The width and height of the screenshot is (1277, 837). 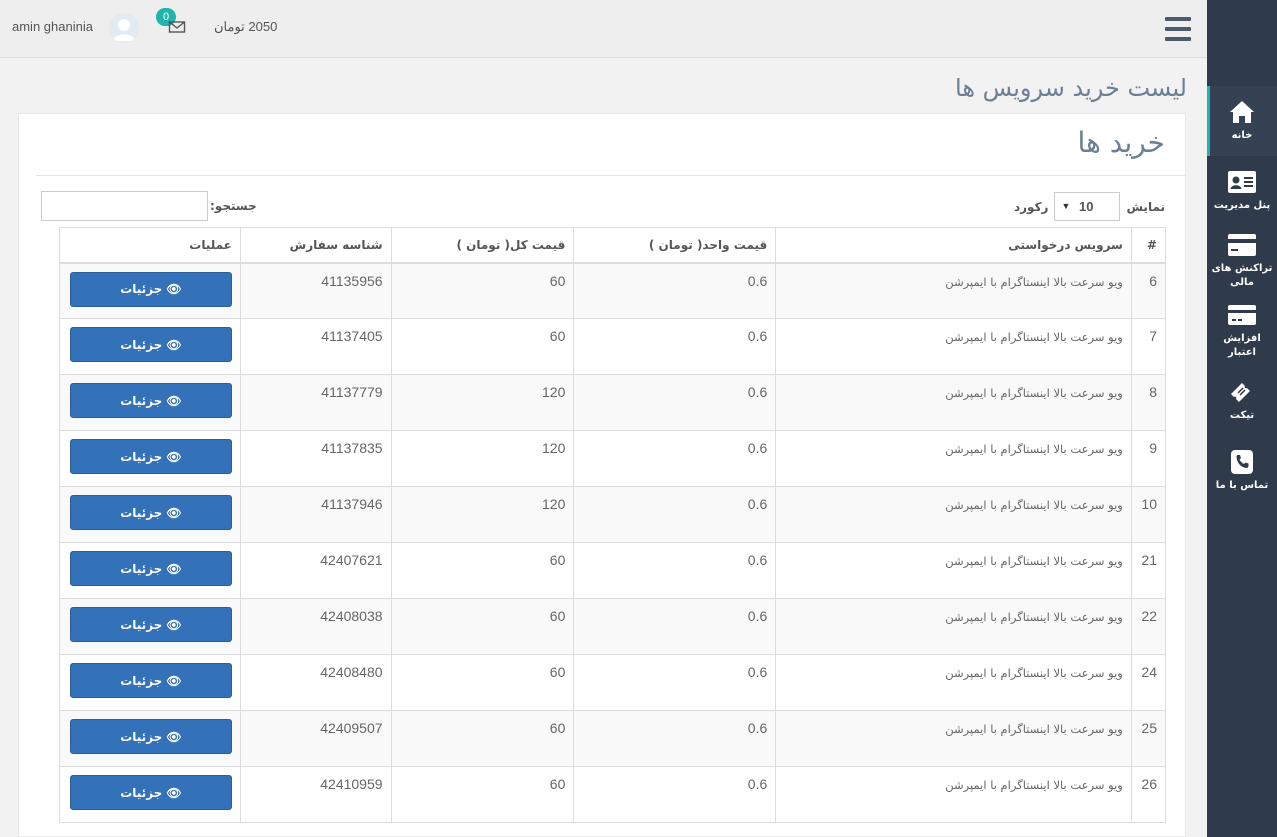 What do you see at coordinates (1148, 626) in the screenshot?
I see `row-num: 22` at bounding box center [1148, 626].